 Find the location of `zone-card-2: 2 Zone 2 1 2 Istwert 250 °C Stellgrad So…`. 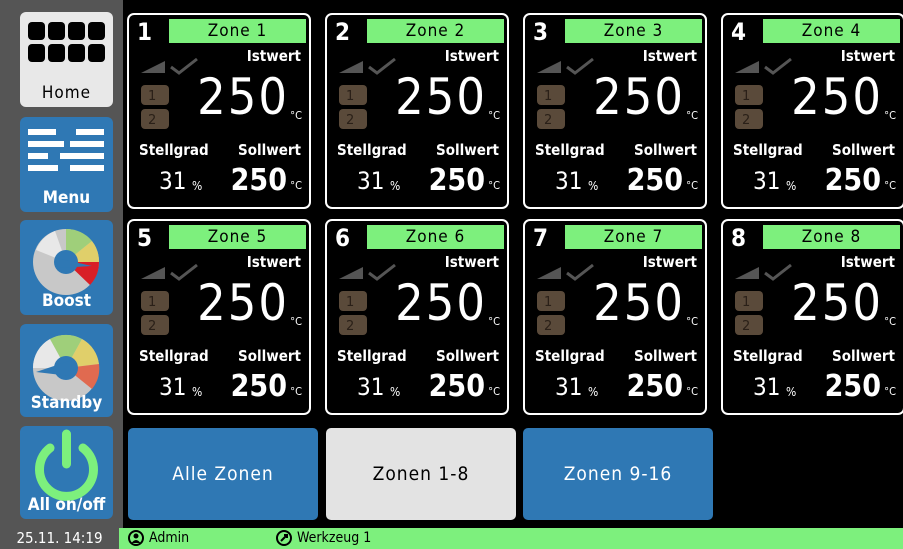

zone-card-2: 2 Zone 2 1 2 Istwert 250 °C Stellgrad So… is located at coordinates (417, 111).